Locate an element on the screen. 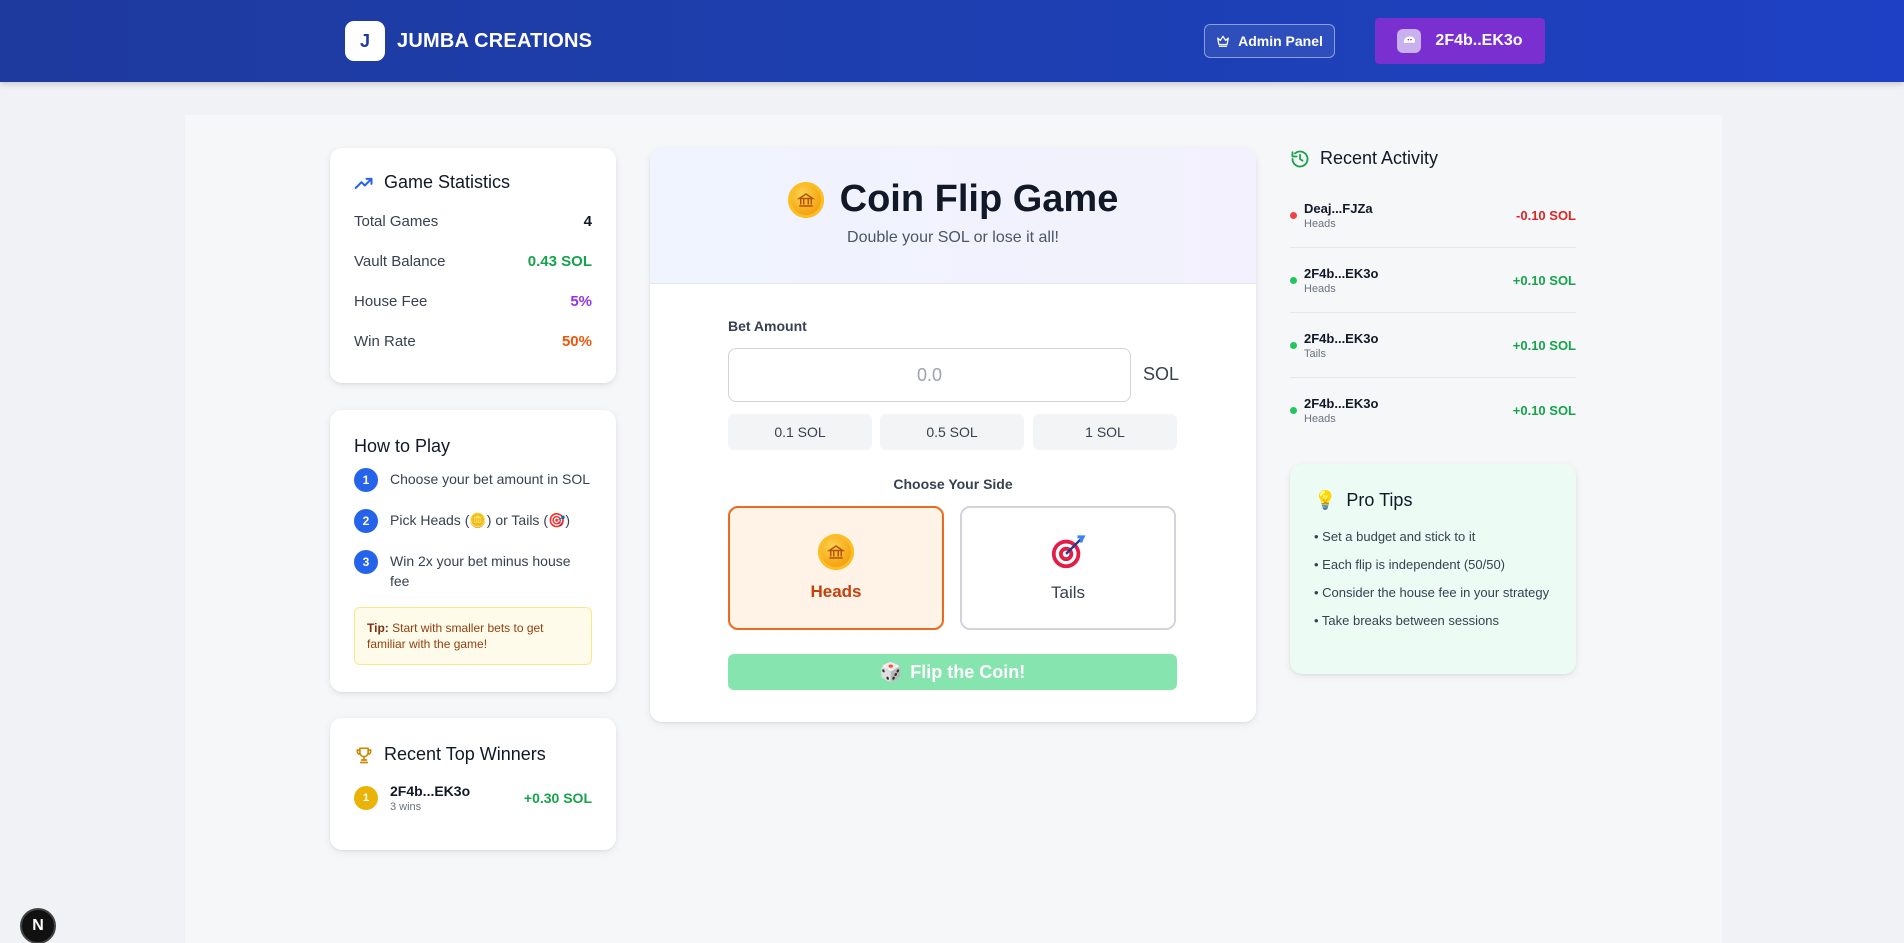  loss-indicator is located at coordinates (1293, 215).